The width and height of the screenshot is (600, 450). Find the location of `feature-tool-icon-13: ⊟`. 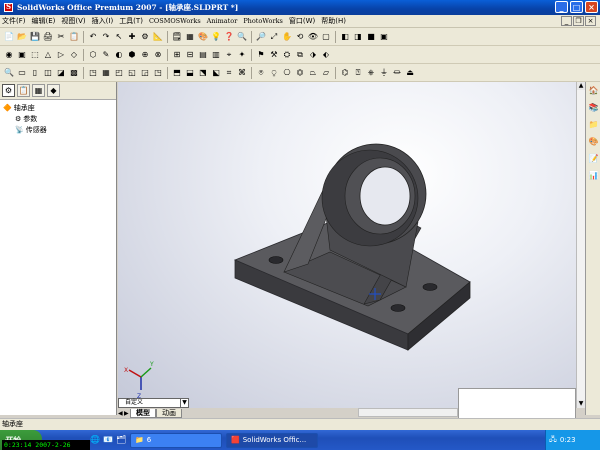

feature-tool-icon-13: ⊟ is located at coordinates (190, 54).